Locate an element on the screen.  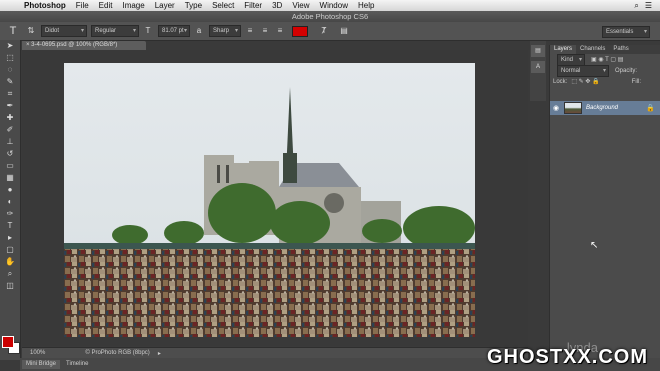
color-swatches is located at coordinates (11, 345).